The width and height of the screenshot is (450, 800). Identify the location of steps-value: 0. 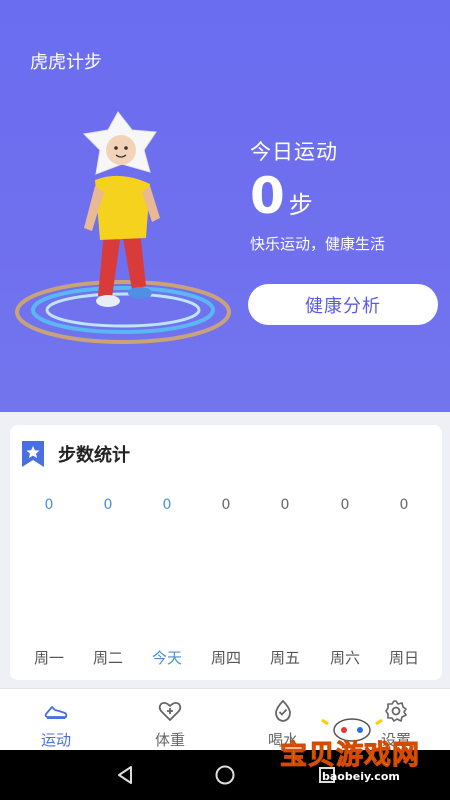
(267, 196).